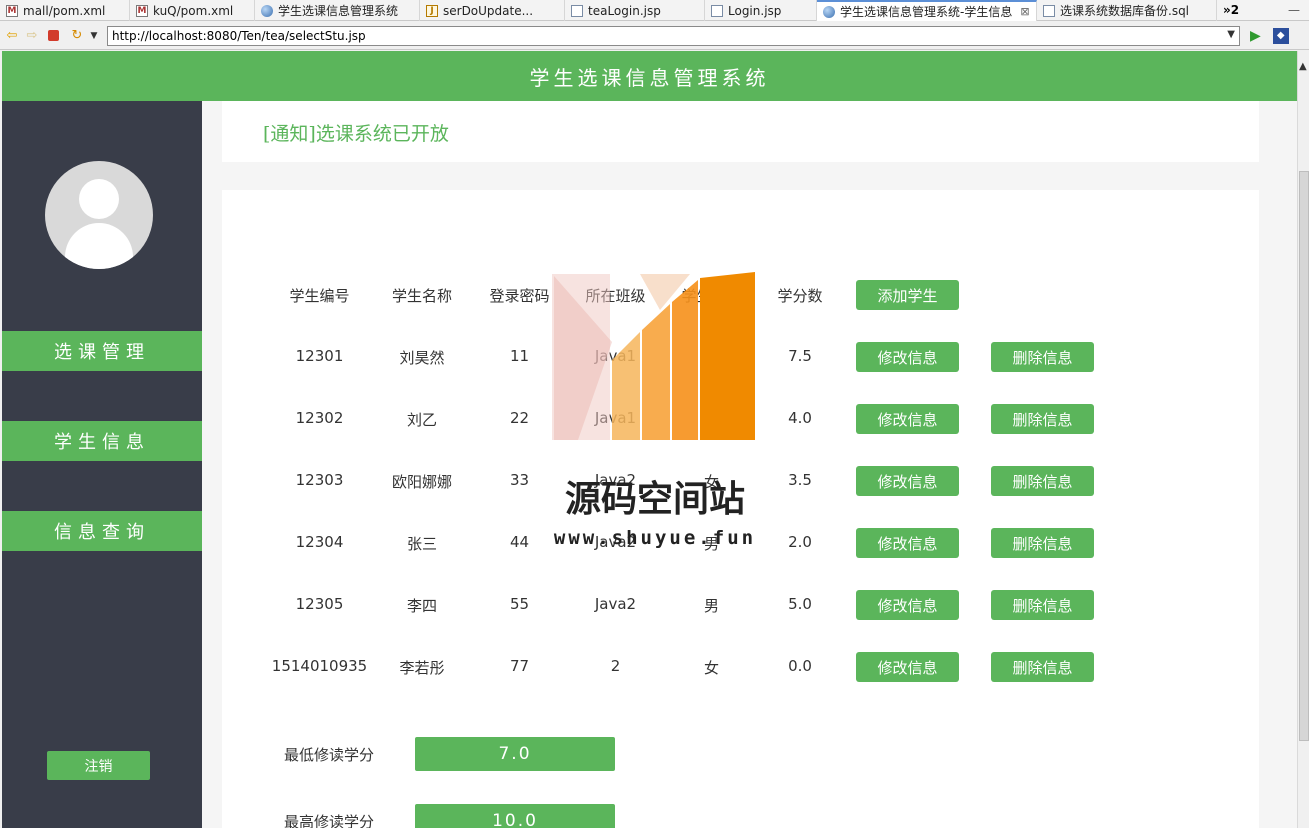 The image size is (1309, 828). I want to click on column-header-id: 学生编号, so click(319, 296).